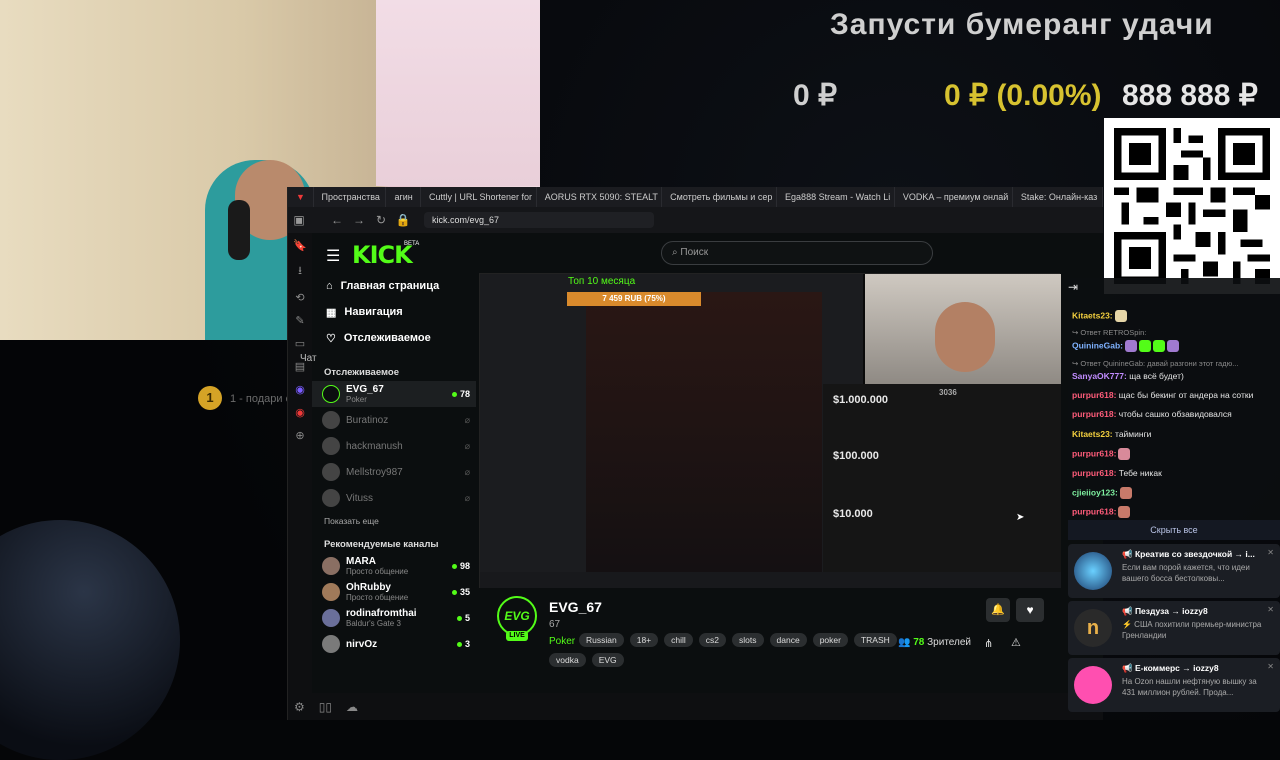 The height and width of the screenshot is (760, 1280). I want to click on vivaldi-menu-icon: ▼, so click(301, 197).